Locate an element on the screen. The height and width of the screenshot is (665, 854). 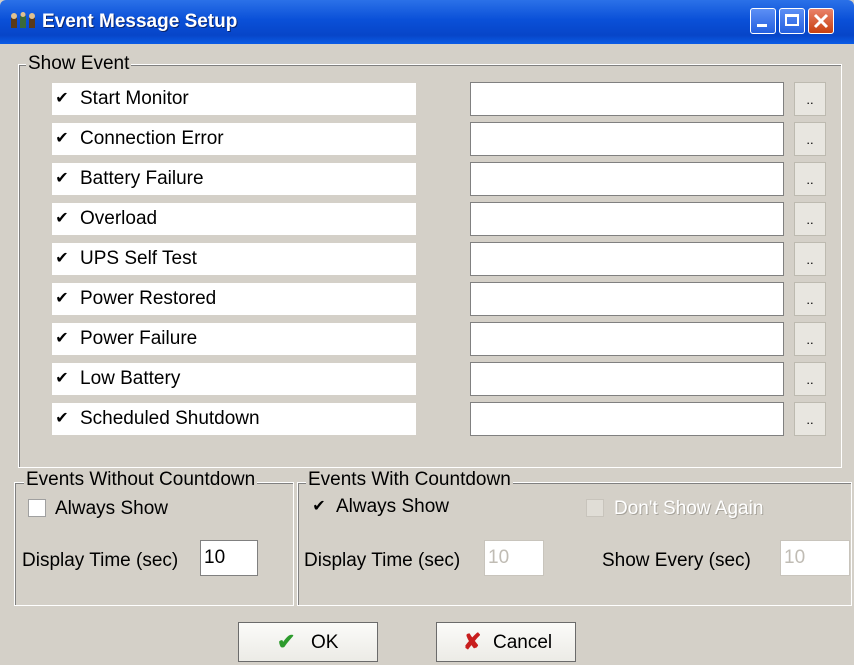
event-label: UPS Self Test is located at coordinates (138, 258).